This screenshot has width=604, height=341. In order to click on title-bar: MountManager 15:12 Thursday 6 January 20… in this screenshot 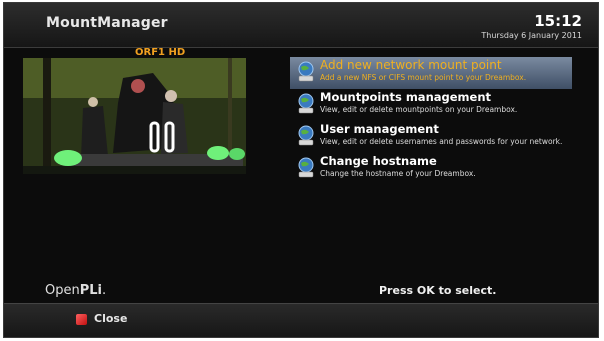, I will do `click(301, 25)`.